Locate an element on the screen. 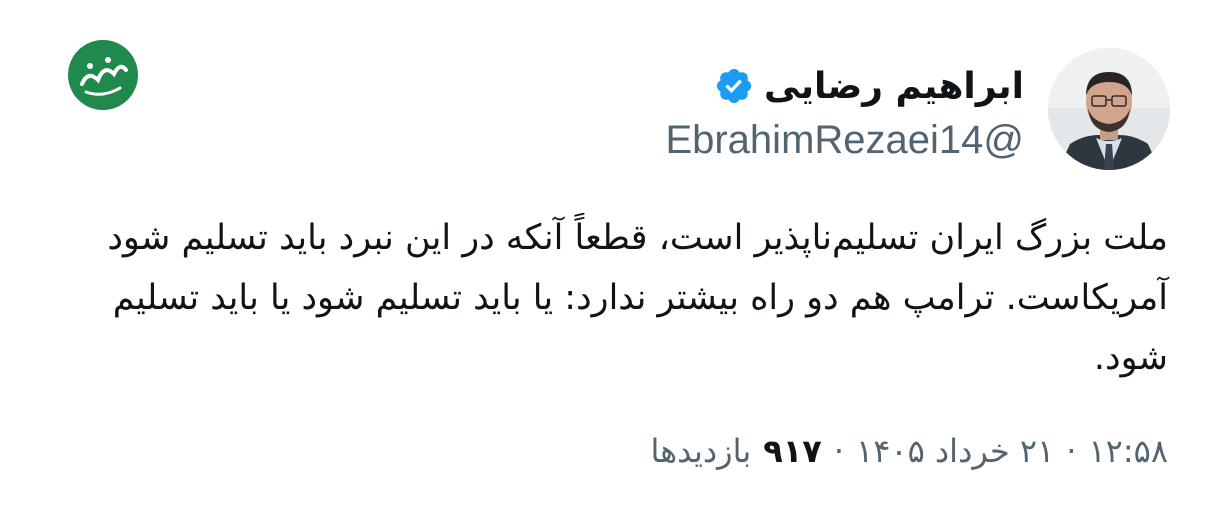  barfarazi-logo-icon is located at coordinates (103, 75).